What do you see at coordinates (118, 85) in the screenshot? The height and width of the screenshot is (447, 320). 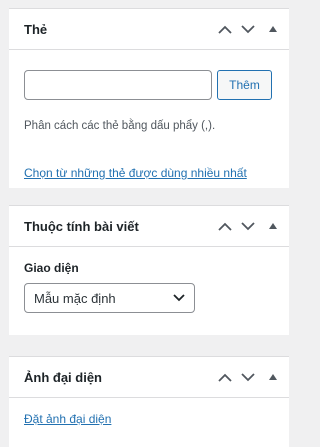 I see `tag-input` at bounding box center [118, 85].